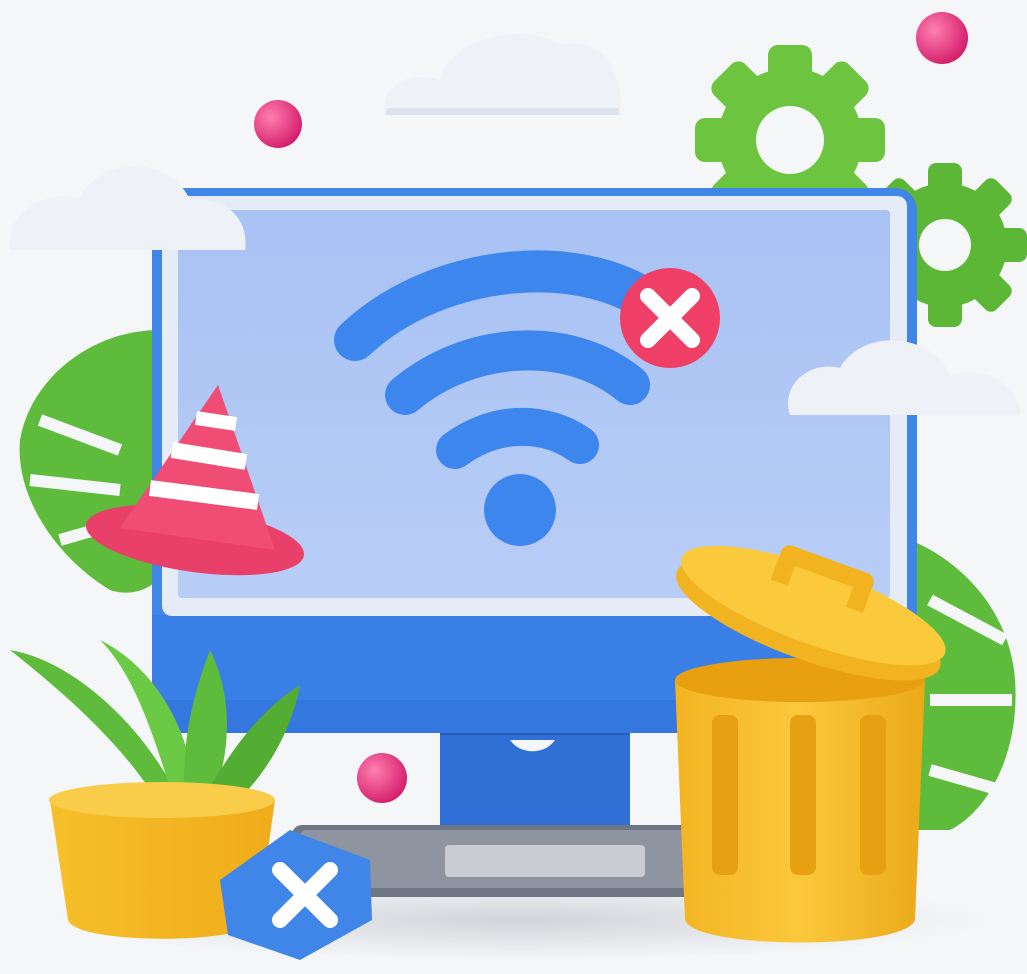 The width and height of the screenshot is (1027, 974). What do you see at coordinates (963, 685) in the screenshot?
I see `monstera-leaf-icon` at bounding box center [963, 685].